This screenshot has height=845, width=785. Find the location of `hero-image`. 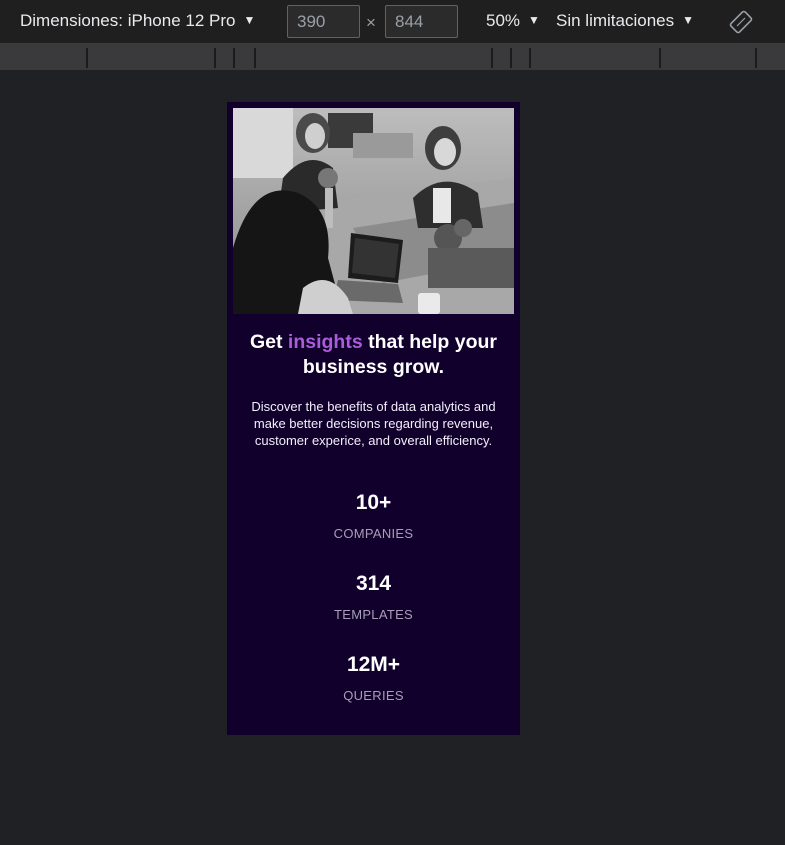

hero-image is located at coordinates (373, 211).